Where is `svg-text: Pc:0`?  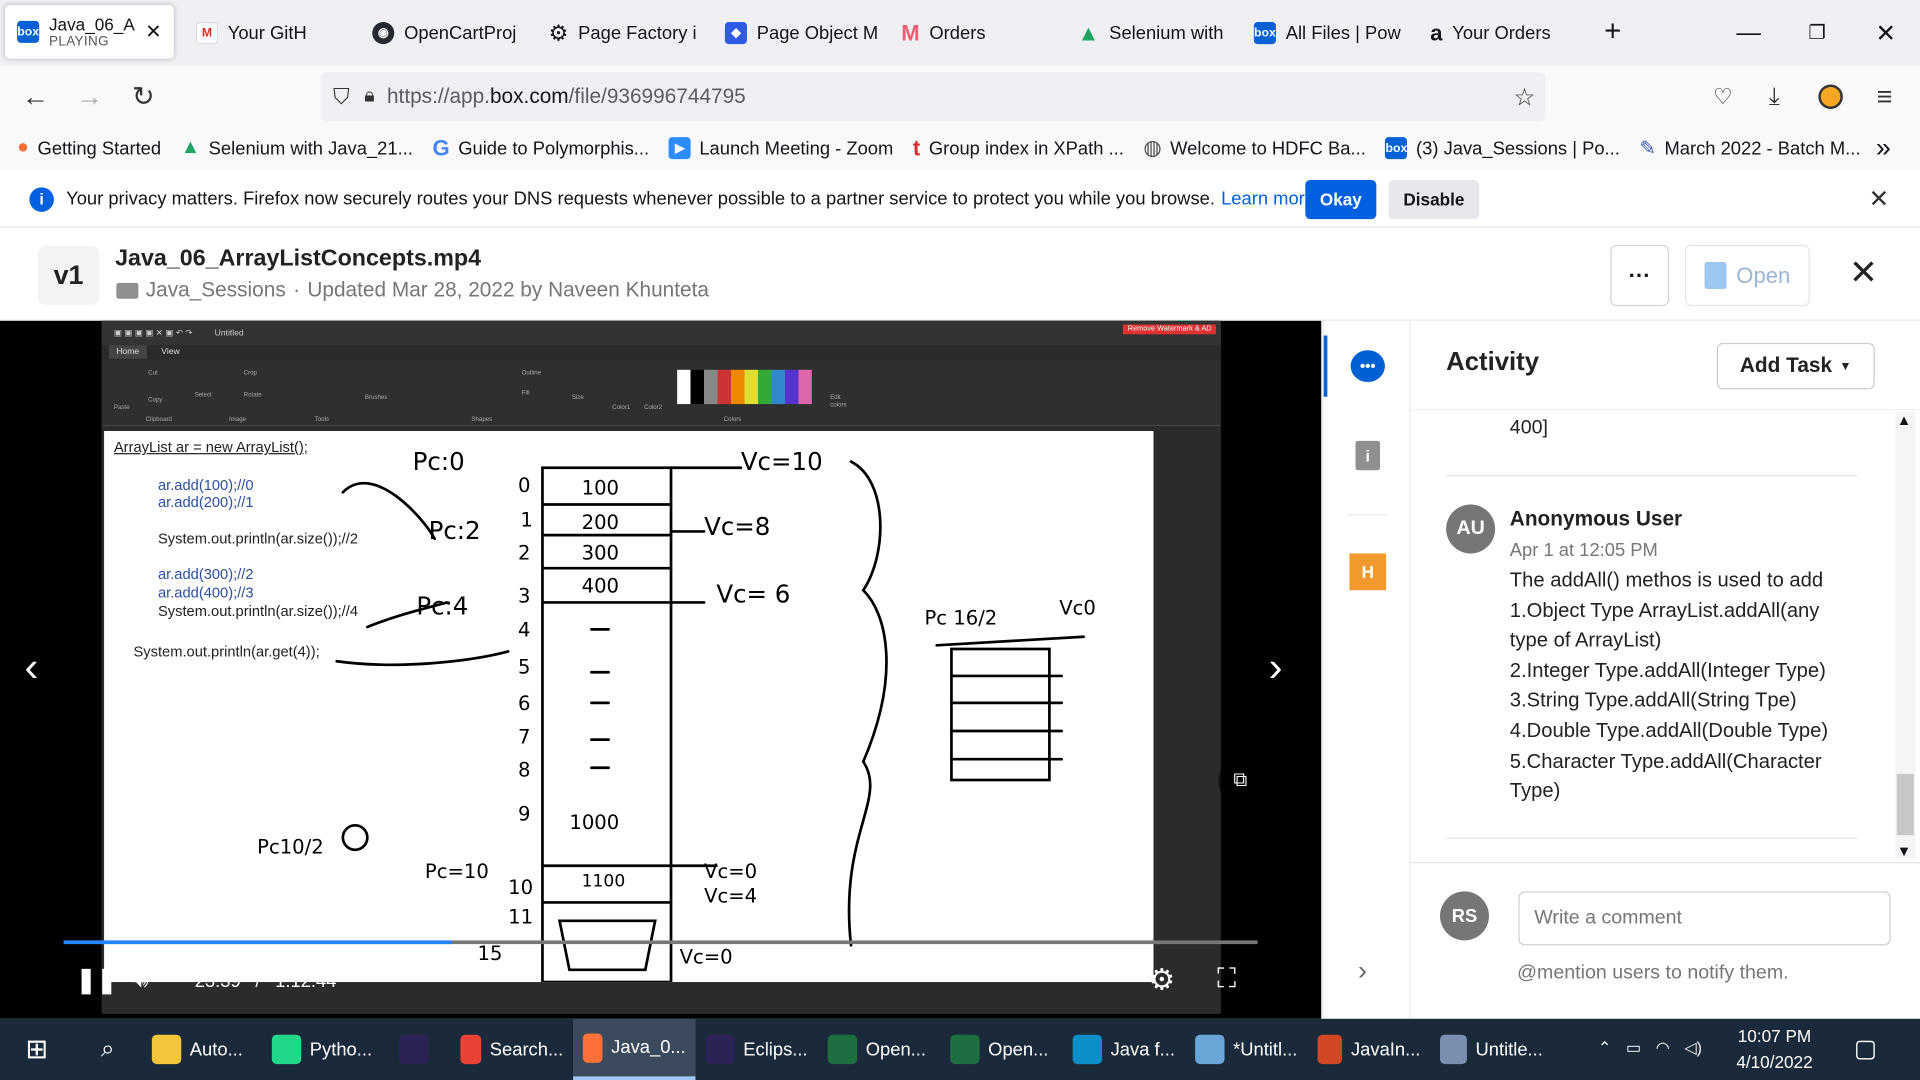
svg-text: Pc:0 is located at coordinates (439, 461).